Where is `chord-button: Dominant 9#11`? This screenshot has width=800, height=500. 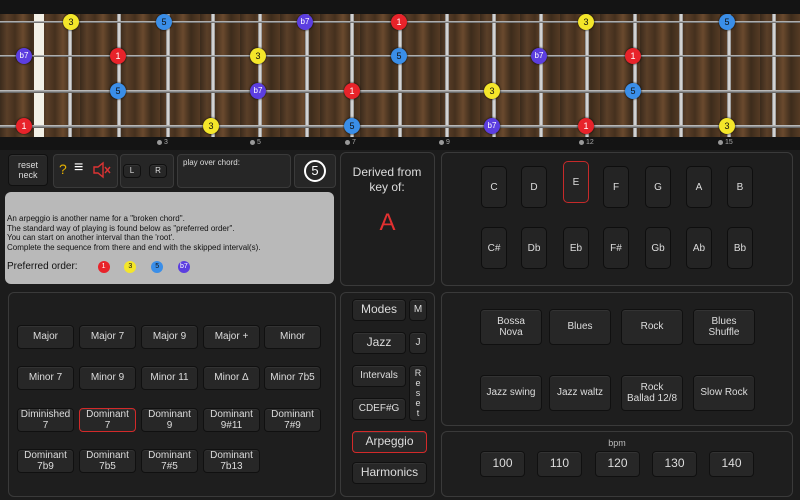
chord-button: Dominant 9#11 is located at coordinates (231, 420).